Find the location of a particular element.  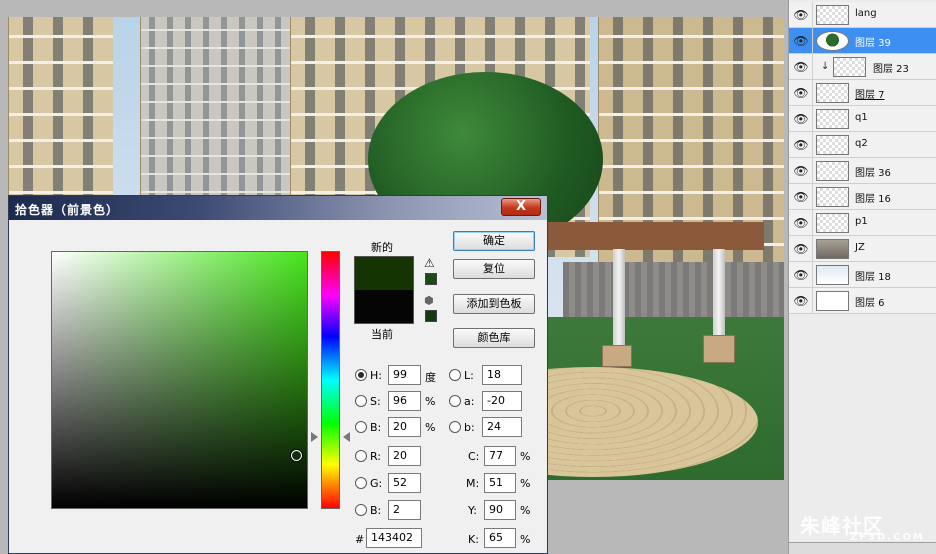

layer-name: 图层 6 is located at coordinates (870, 301).